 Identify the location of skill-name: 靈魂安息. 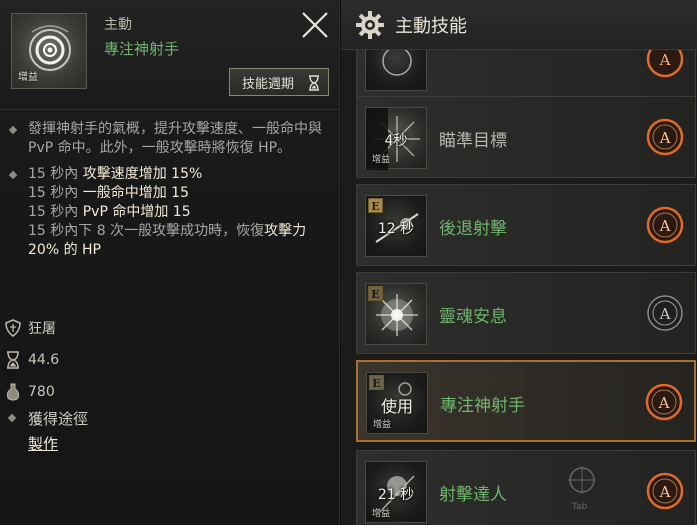
(473, 317).